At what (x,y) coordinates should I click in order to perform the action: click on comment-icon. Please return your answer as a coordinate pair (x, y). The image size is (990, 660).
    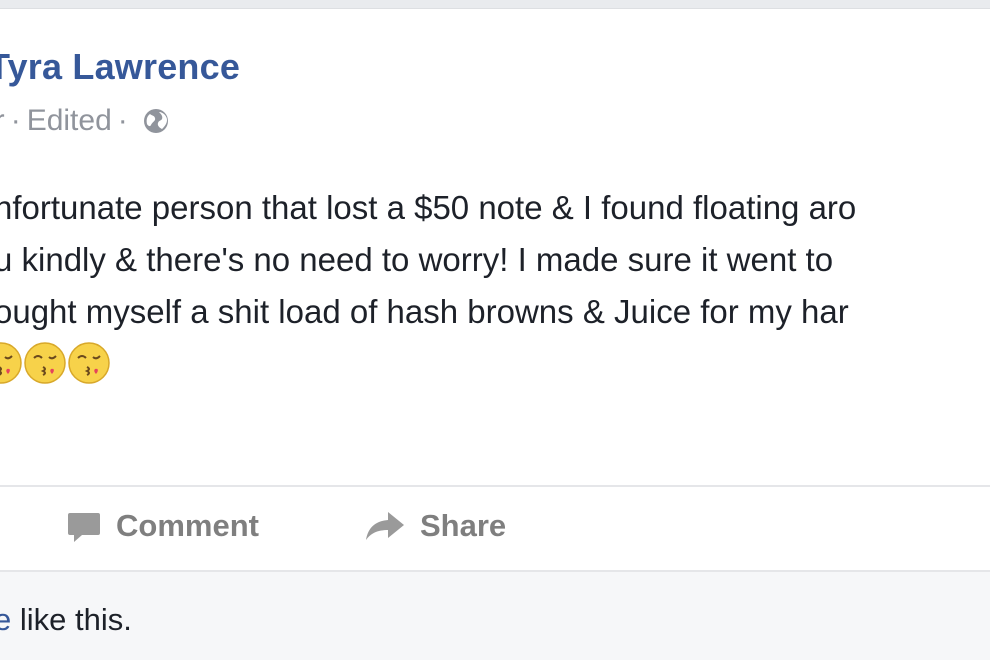
    Looking at the image, I should click on (84, 527).